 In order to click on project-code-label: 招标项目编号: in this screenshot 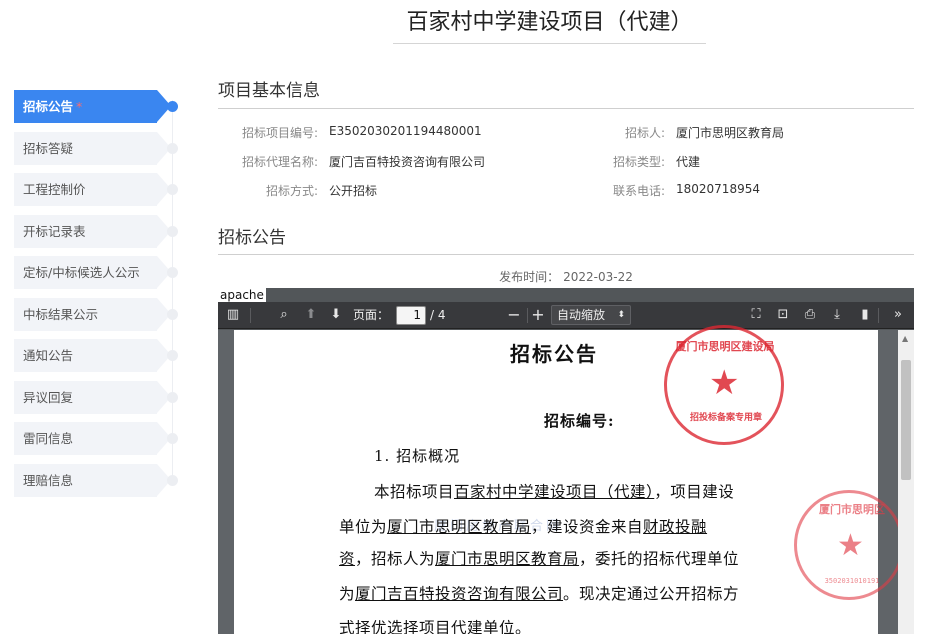, I will do `click(279, 133)`.